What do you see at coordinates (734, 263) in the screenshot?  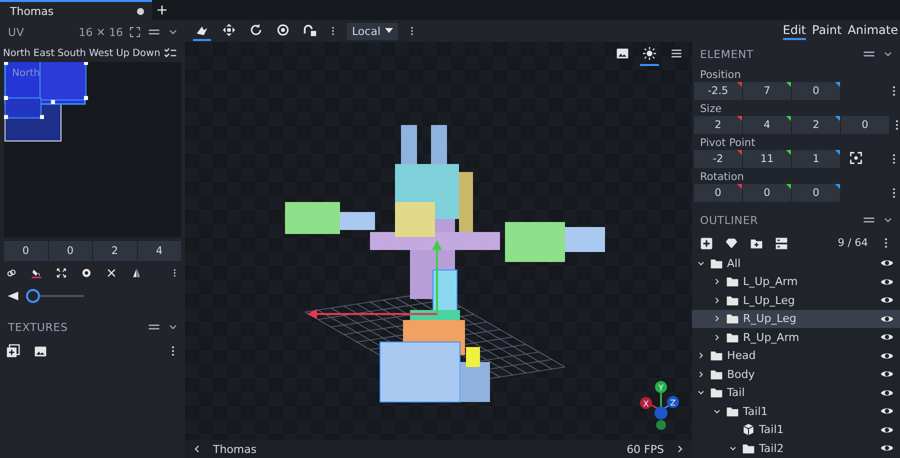 I see `outliner-item-name: All` at bounding box center [734, 263].